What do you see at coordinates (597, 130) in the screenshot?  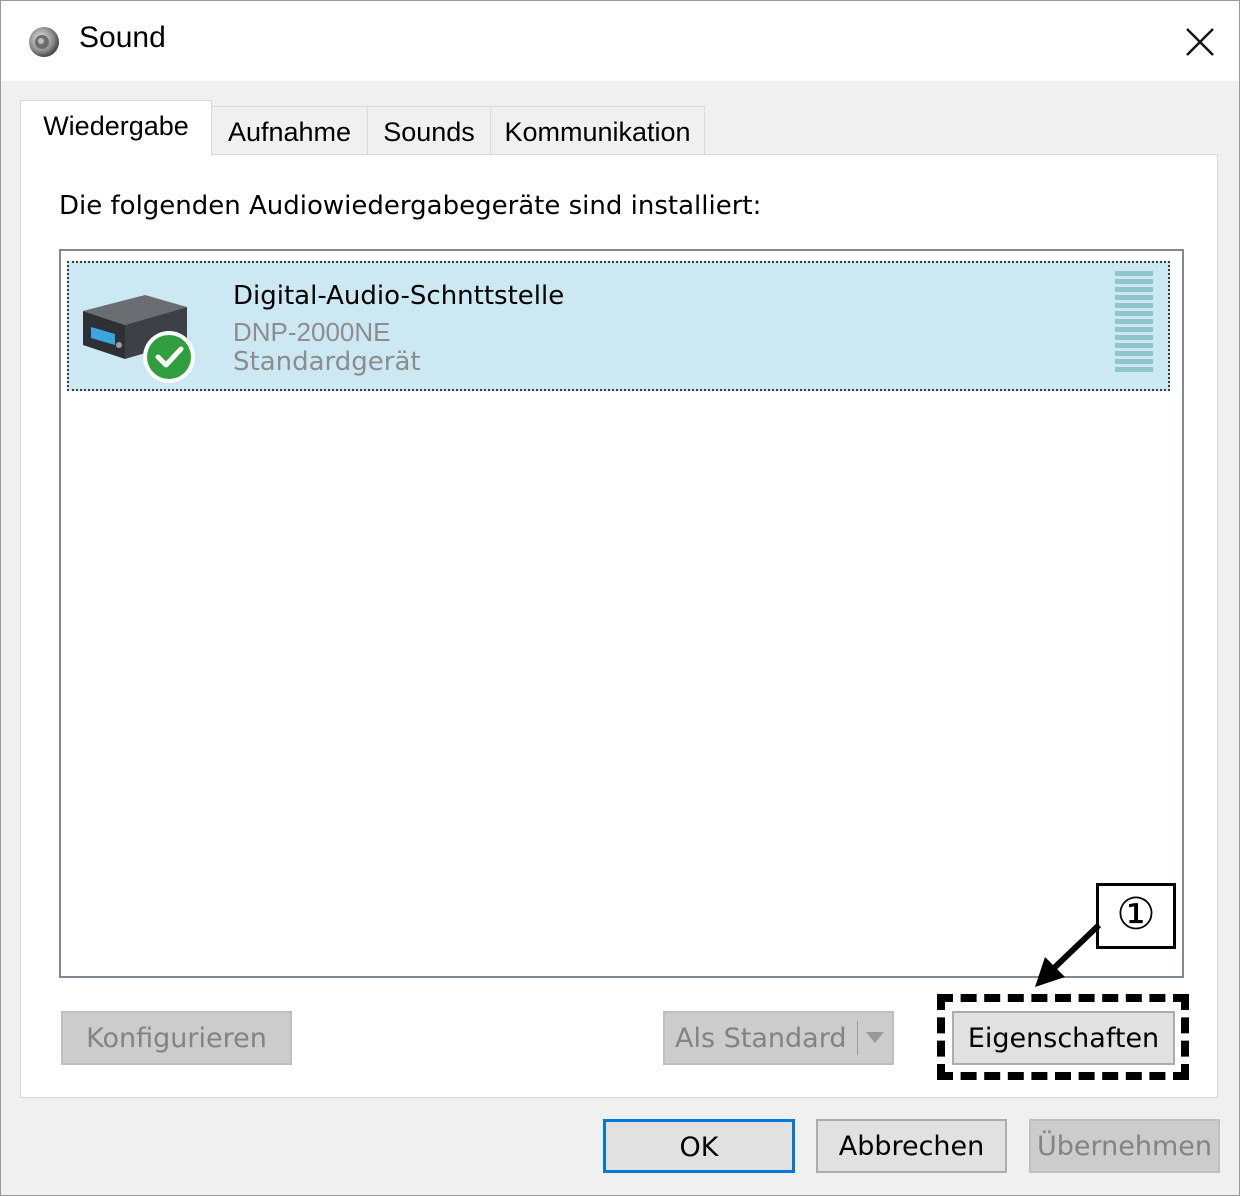 I see `tab-kommunikation: Kommunikation` at bounding box center [597, 130].